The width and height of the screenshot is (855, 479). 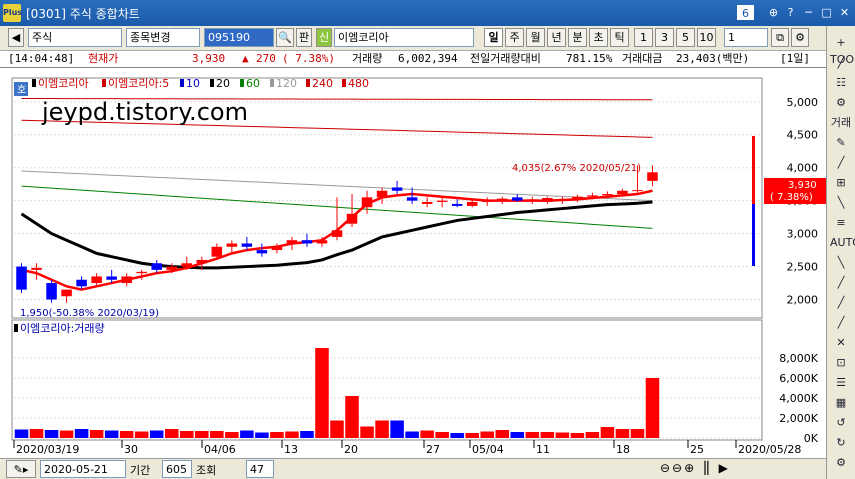 I want to click on price-tick: 2,500, so click(x=803, y=267).